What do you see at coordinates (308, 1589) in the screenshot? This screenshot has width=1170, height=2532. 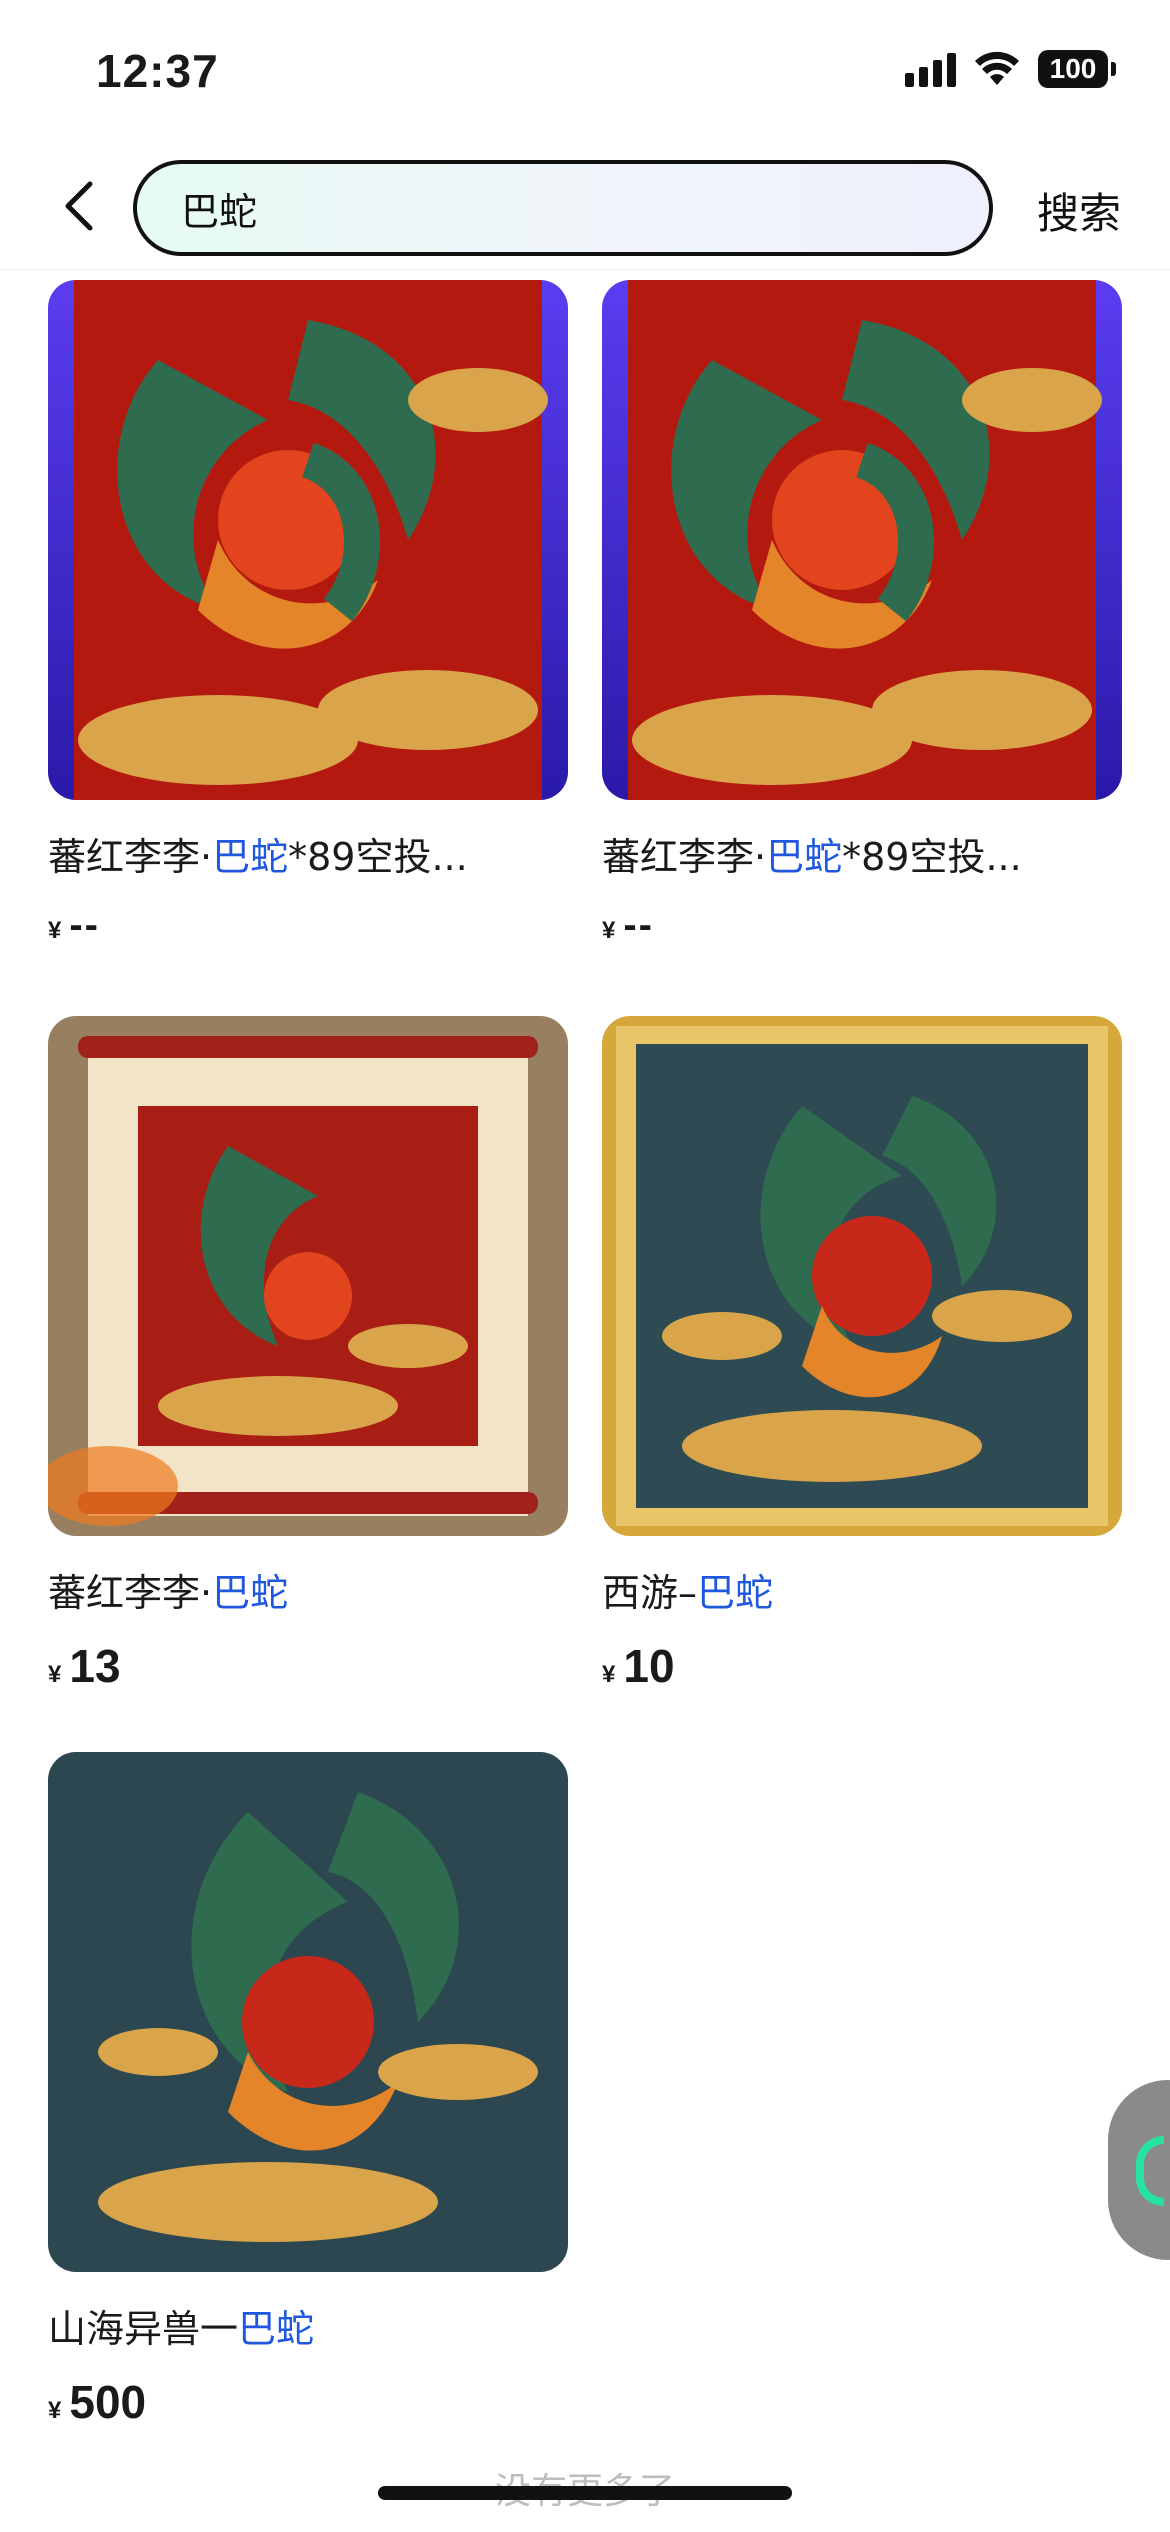 I see `product-title: 蕃红李李·巴蛇` at bounding box center [308, 1589].